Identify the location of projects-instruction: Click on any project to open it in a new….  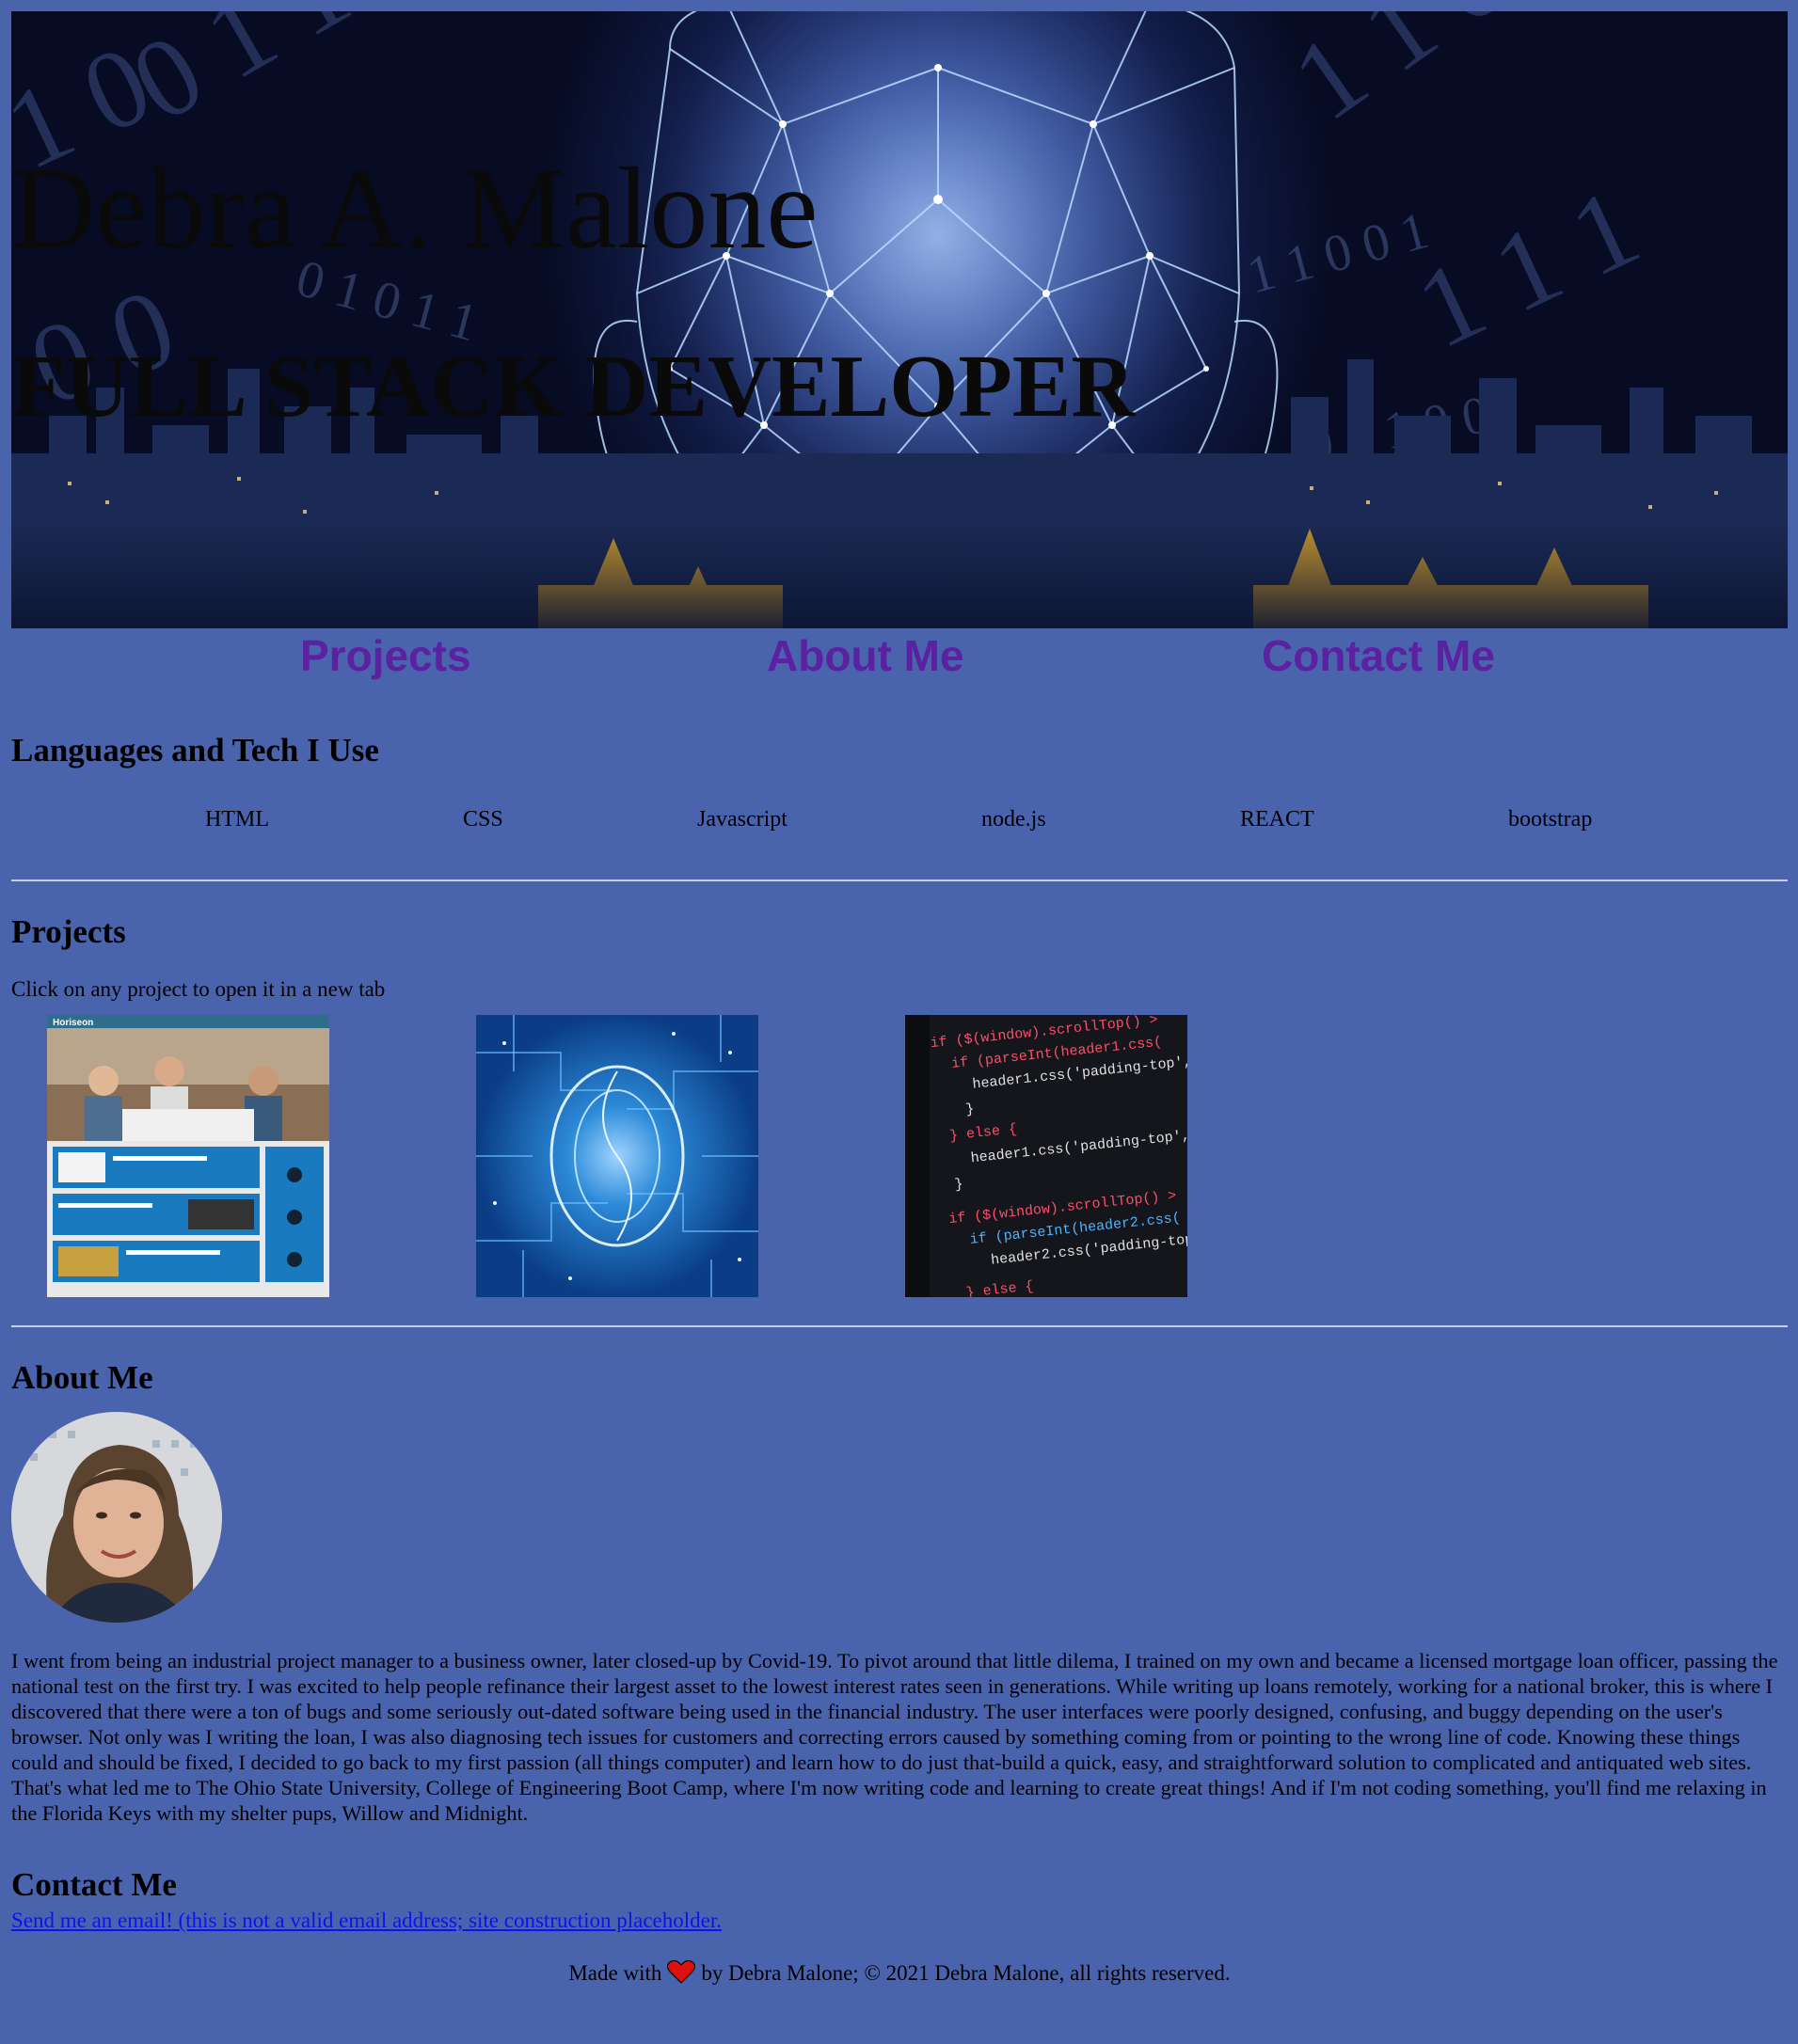
(199, 989).